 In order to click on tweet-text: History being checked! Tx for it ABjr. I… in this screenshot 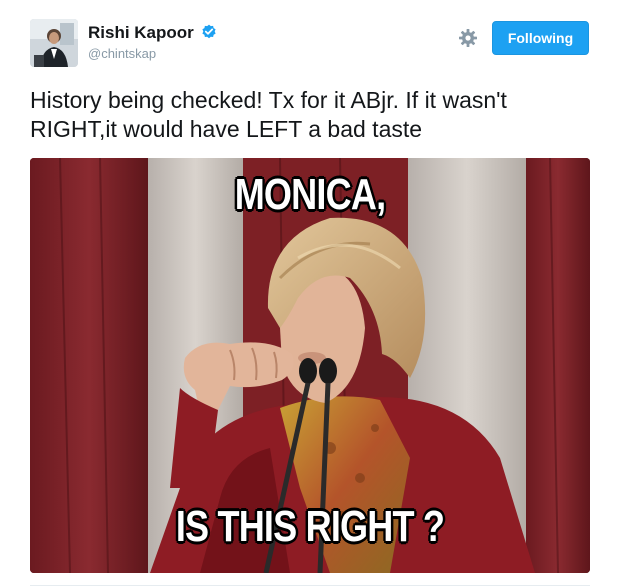, I will do `click(268, 114)`.